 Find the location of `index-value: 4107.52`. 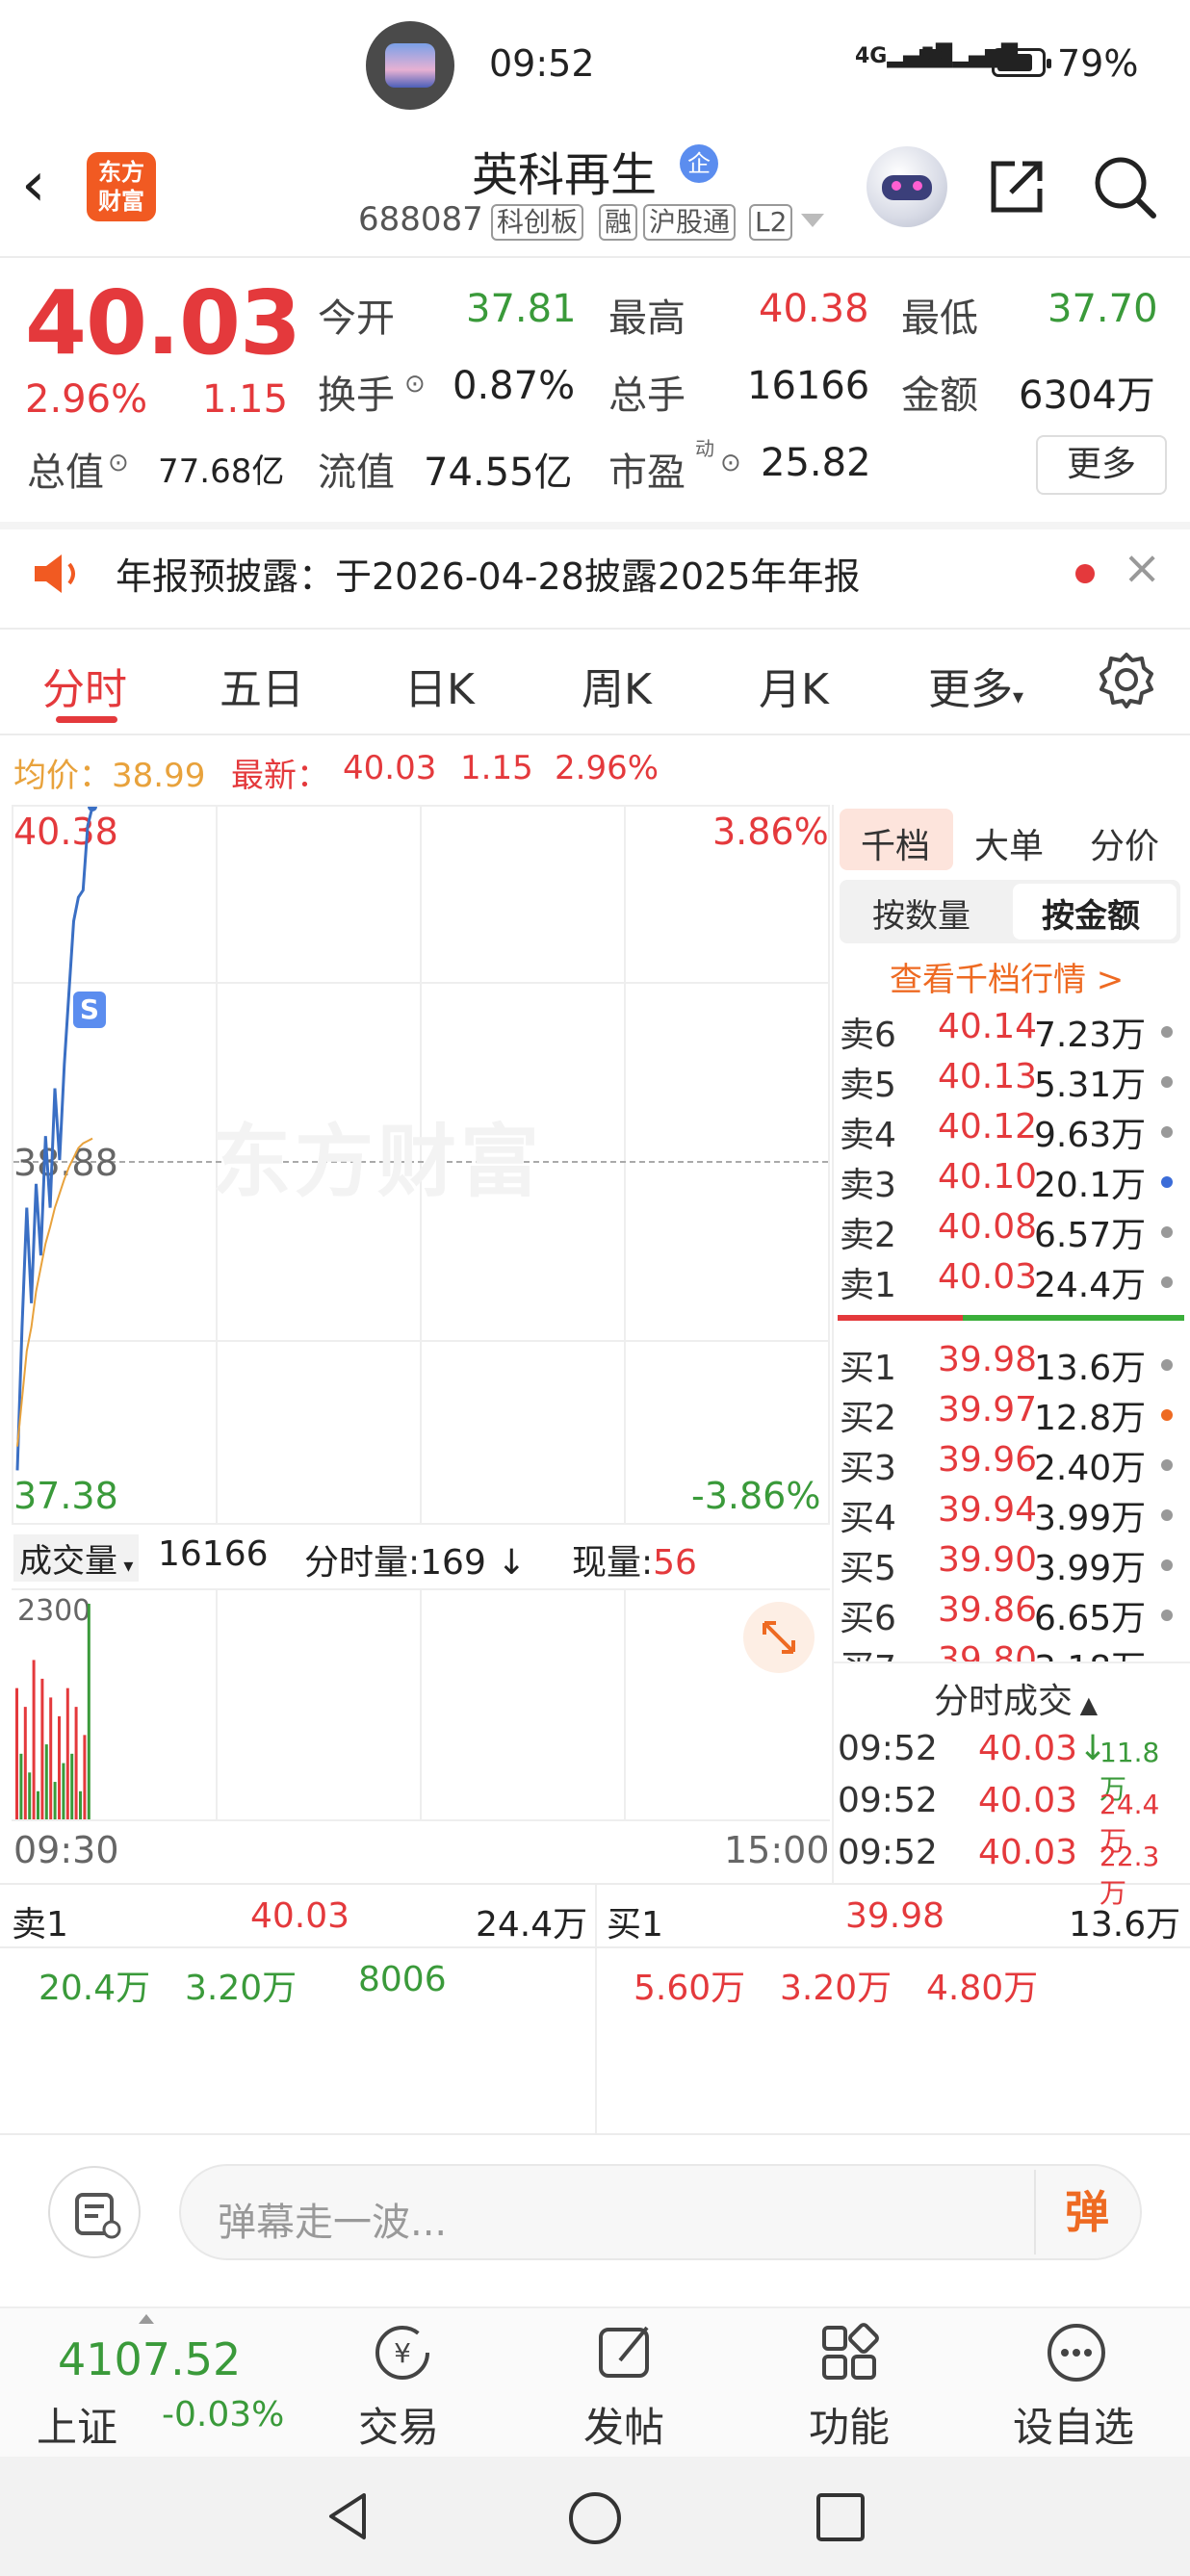

index-value: 4107.52 is located at coordinates (149, 2359).